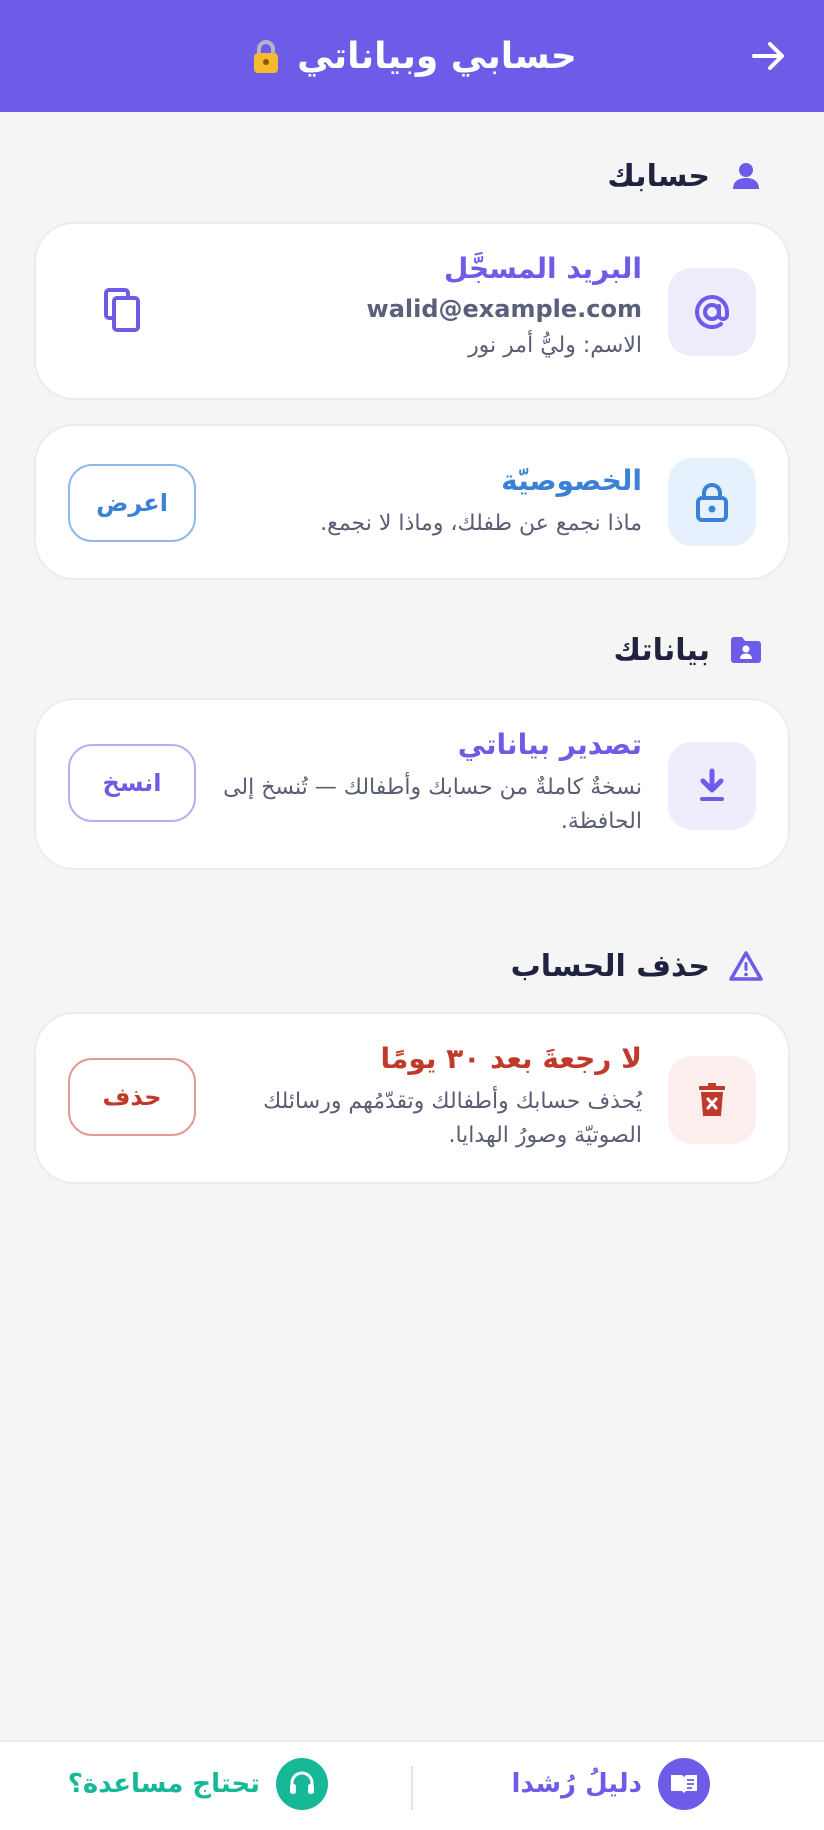 This screenshot has width=824, height=1830. I want to click on section-delete-title: حذف الحساب, so click(637, 966).